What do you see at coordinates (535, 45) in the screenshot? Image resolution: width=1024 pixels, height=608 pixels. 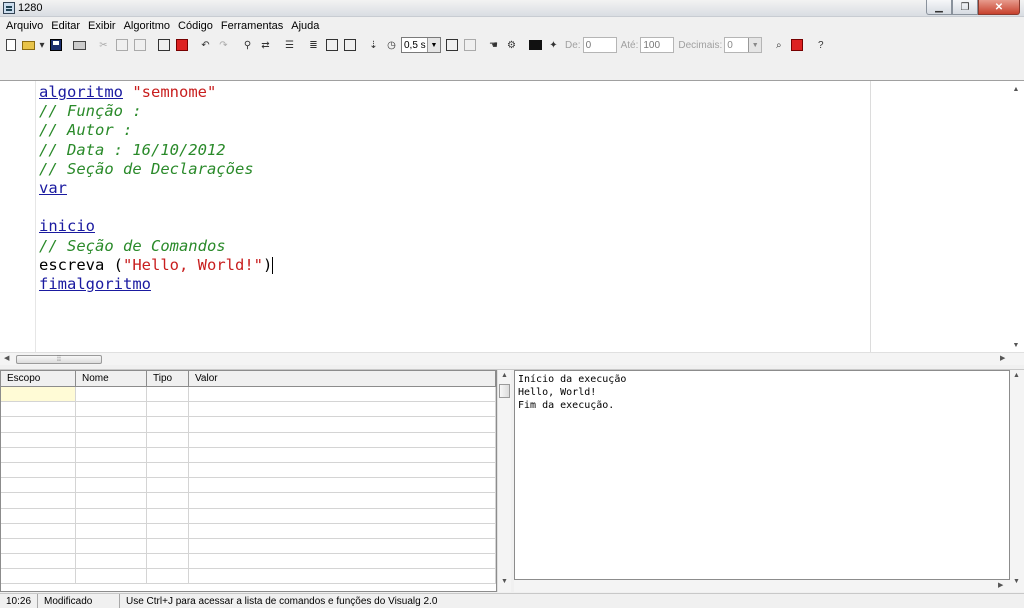 I see `console-button` at bounding box center [535, 45].